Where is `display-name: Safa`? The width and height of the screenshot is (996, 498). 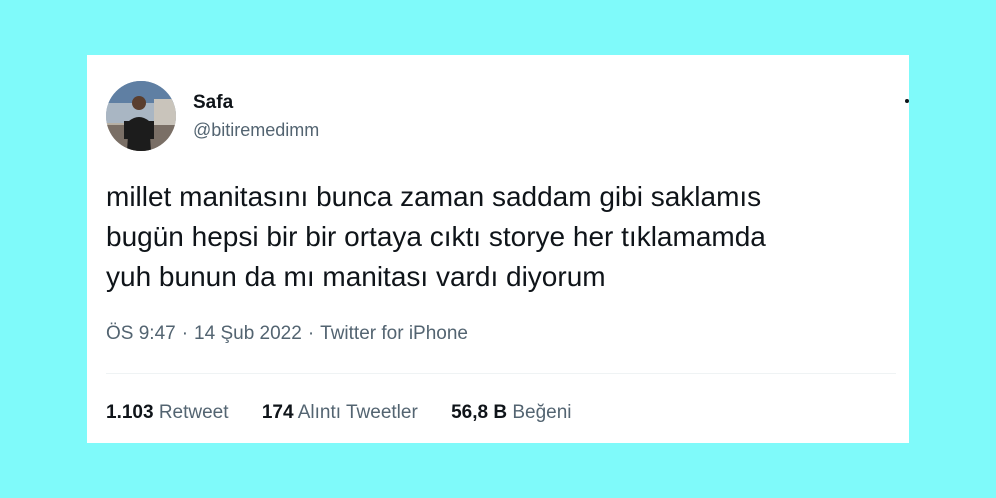
display-name: Safa is located at coordinates (213, 103).